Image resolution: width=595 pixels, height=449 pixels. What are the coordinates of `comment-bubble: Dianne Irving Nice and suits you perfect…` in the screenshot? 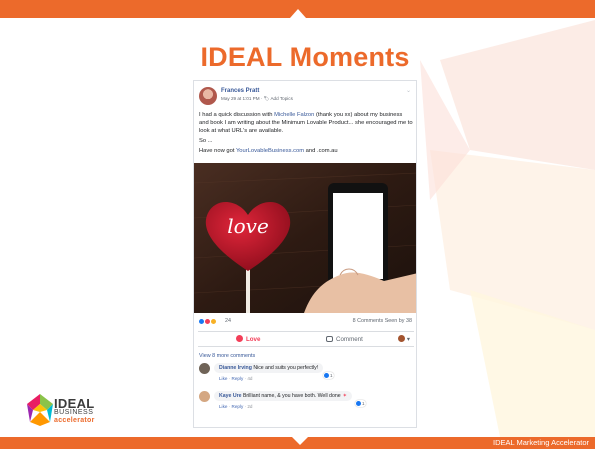 It's located at (269, 368).